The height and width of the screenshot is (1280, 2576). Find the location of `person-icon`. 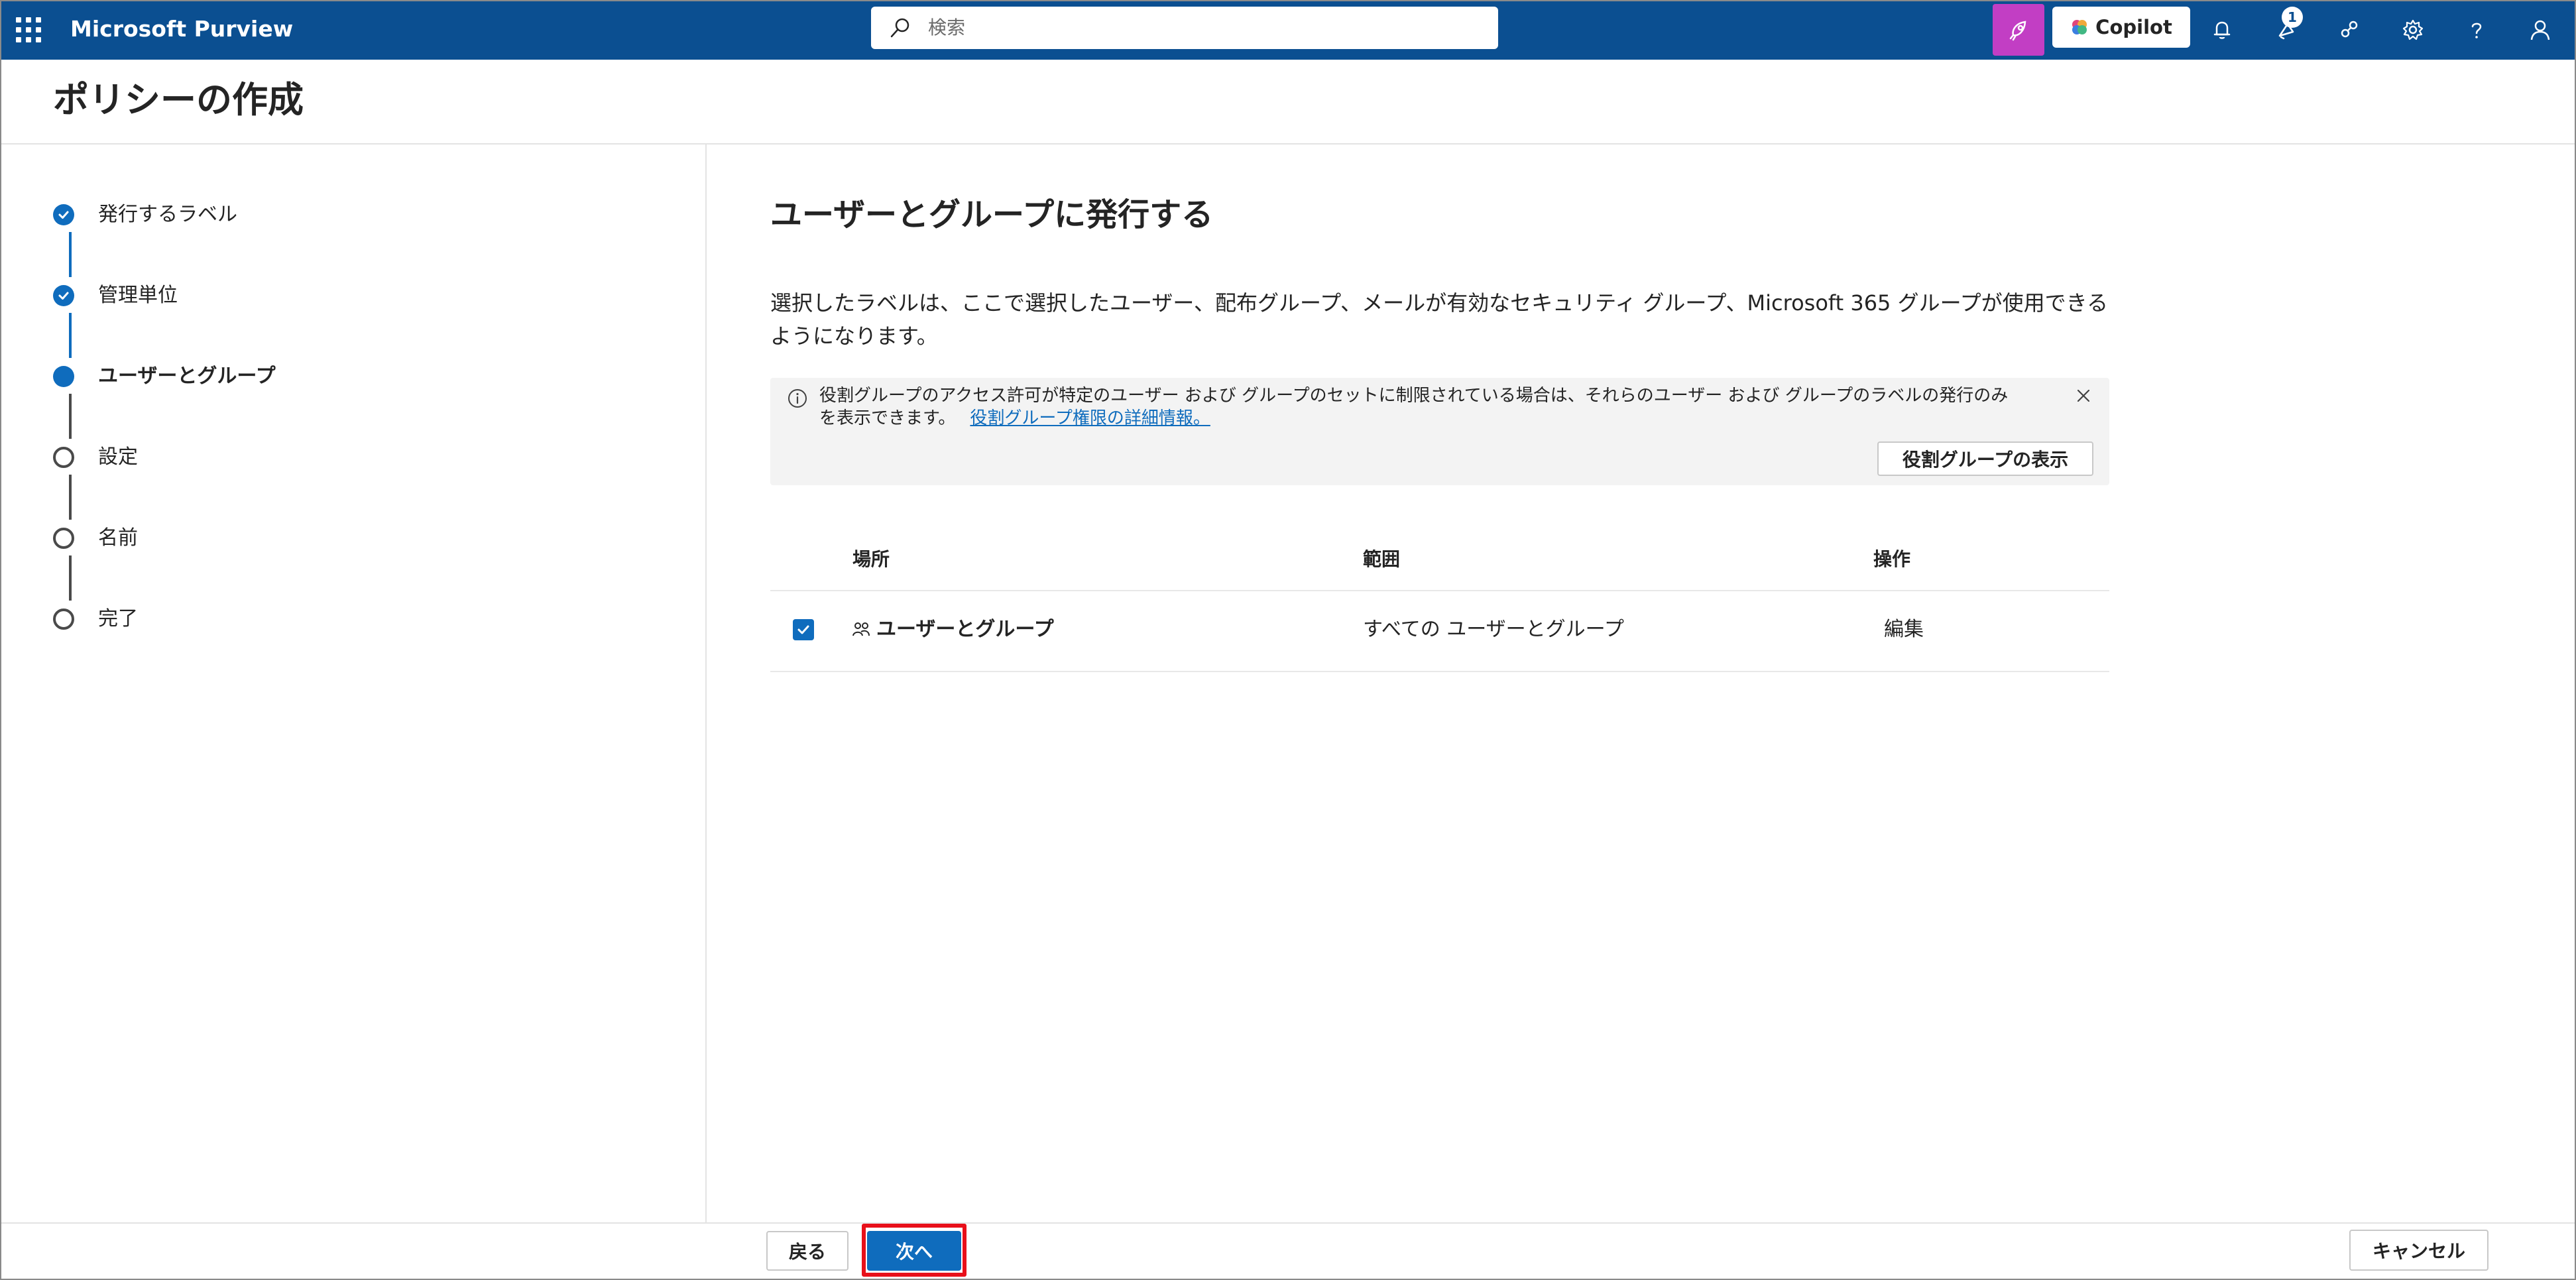

person-icon is located at coordinates (2540, 30).